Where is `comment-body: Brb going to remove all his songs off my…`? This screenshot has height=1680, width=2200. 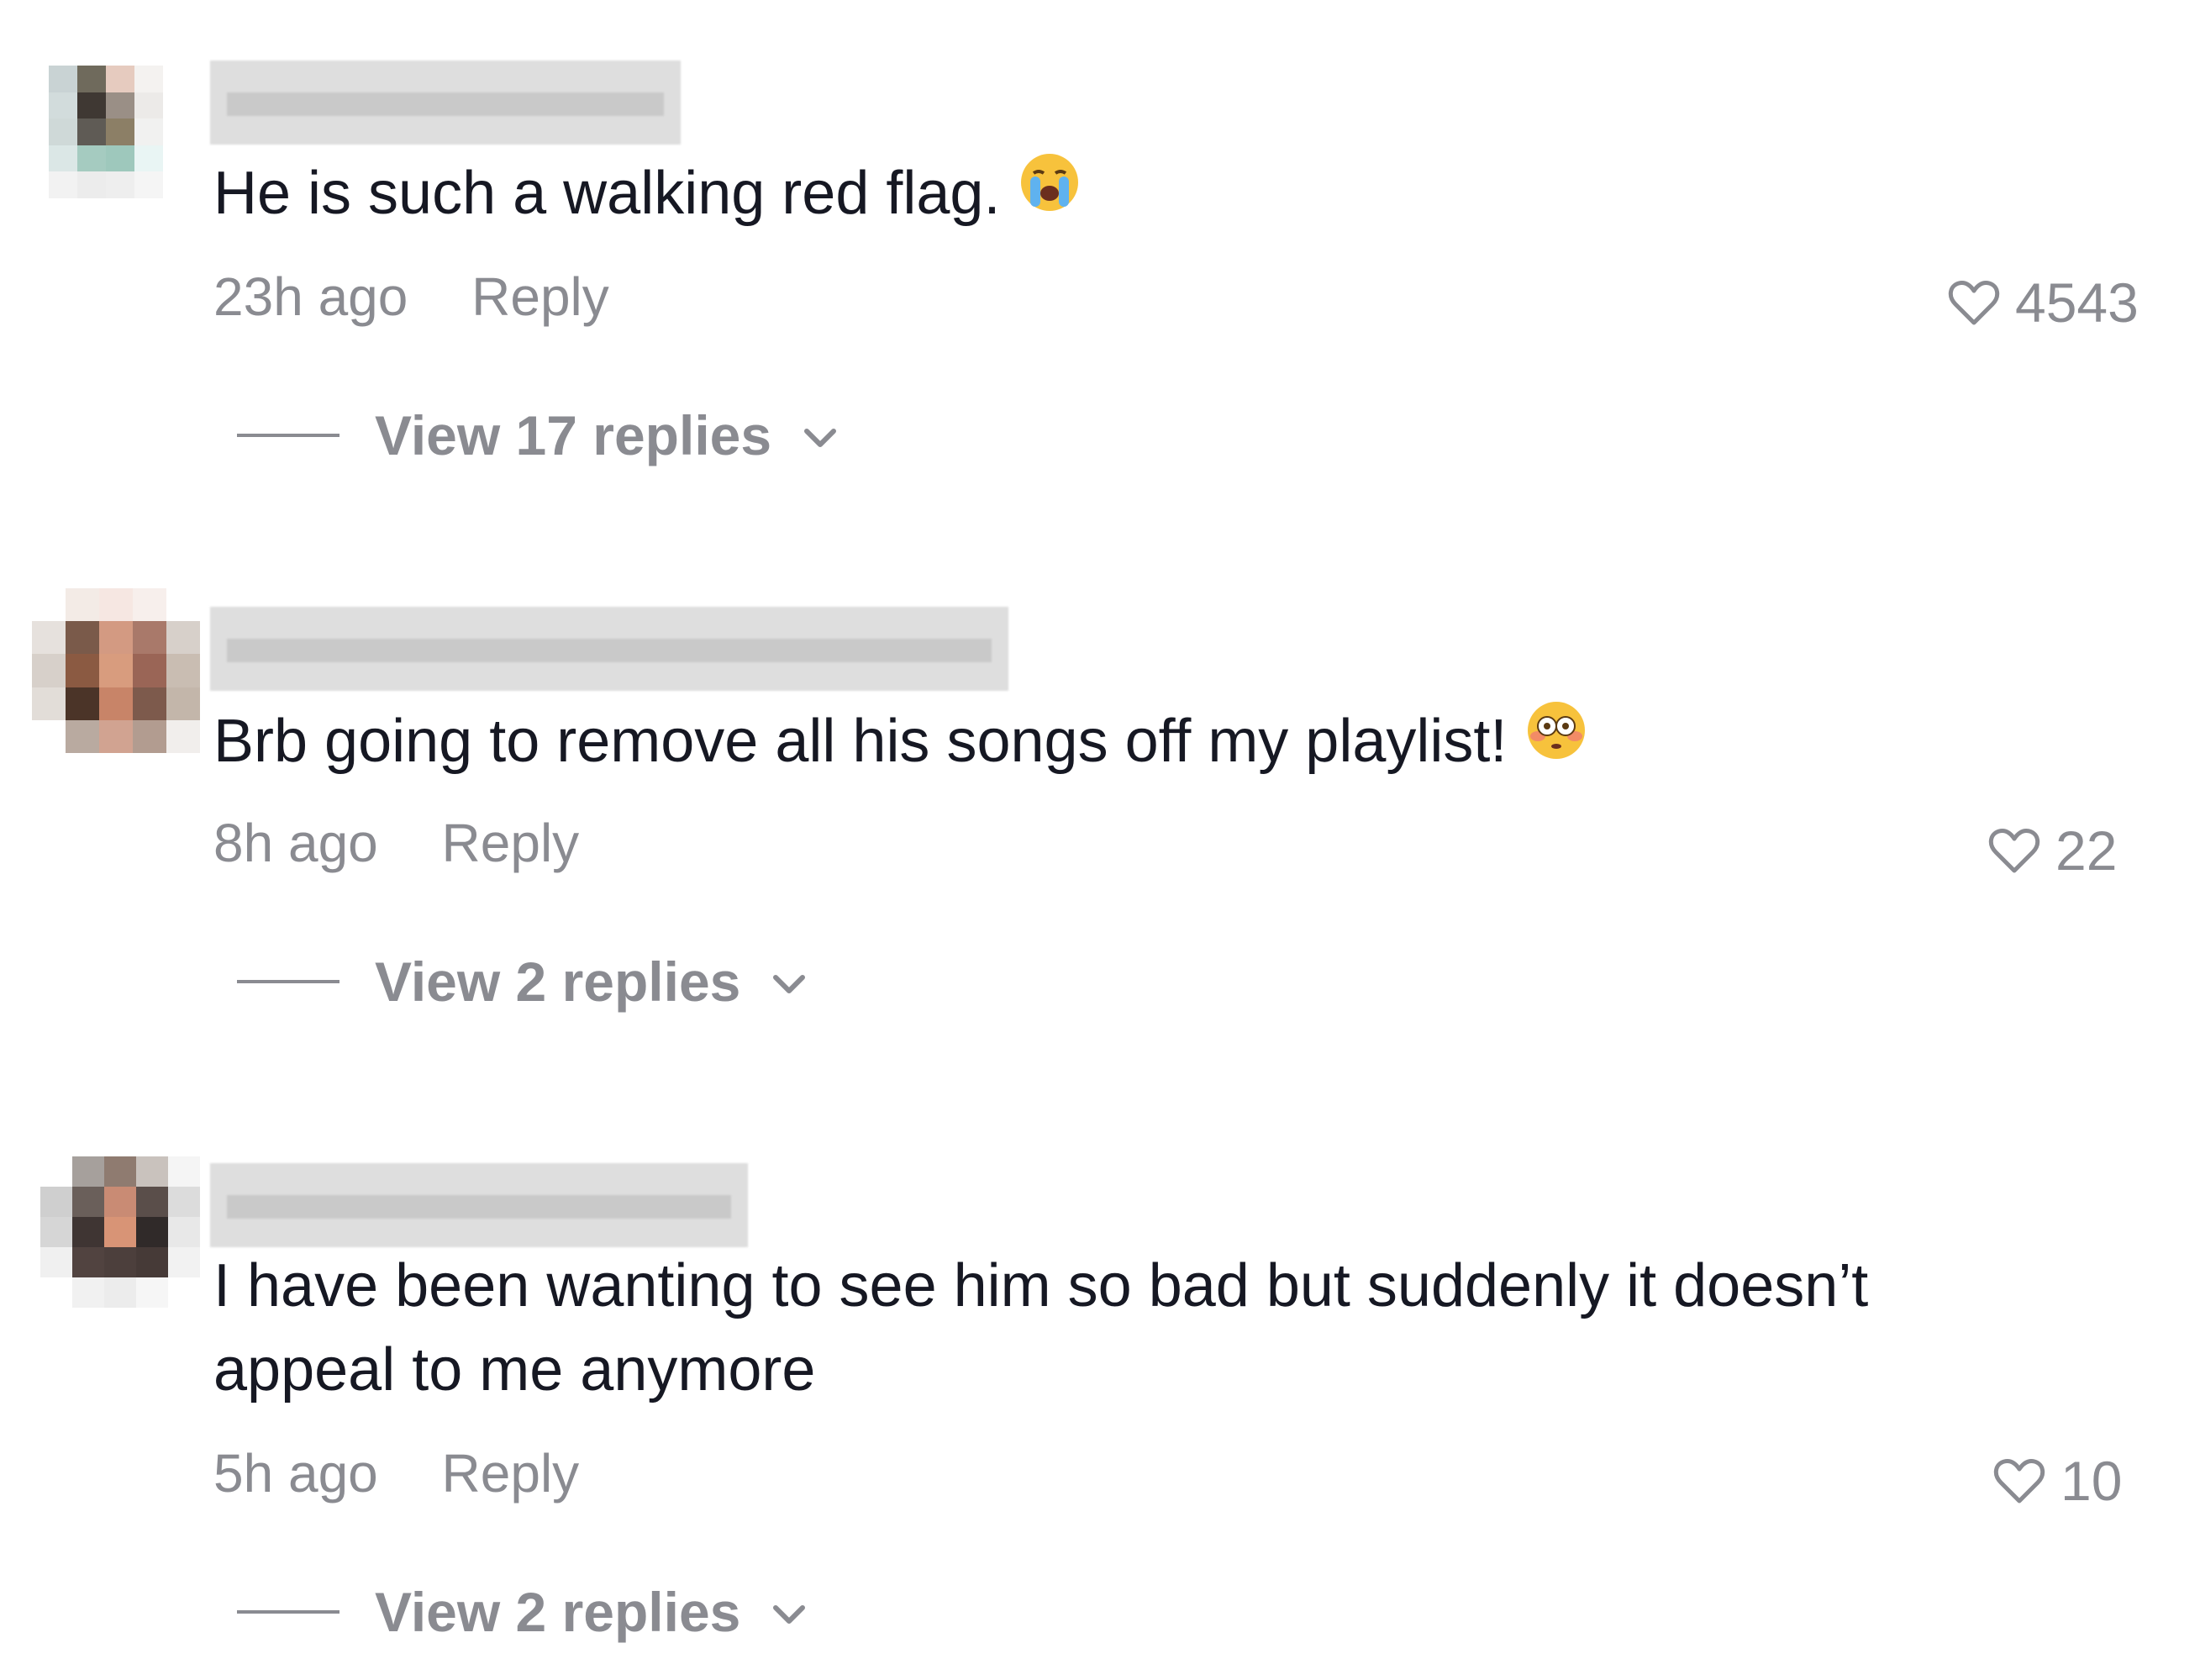 comment-body: Brb going to remove all his songs off my… is located at coordinates (860, 741).